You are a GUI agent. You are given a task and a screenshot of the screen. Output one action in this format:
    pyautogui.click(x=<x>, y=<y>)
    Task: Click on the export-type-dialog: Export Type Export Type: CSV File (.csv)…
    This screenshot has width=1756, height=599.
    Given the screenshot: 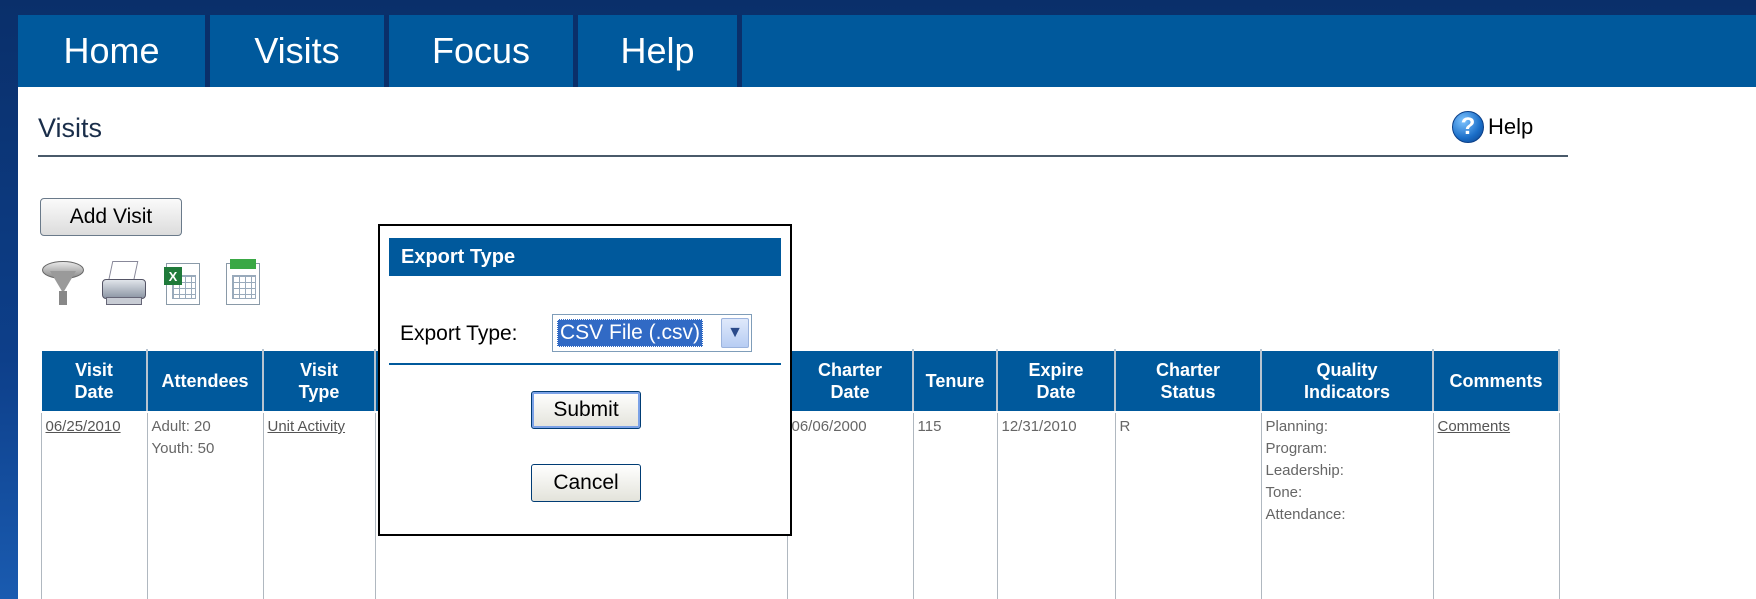 What is the action you would take?
    pyautogui.click(x=585, y=380)
    